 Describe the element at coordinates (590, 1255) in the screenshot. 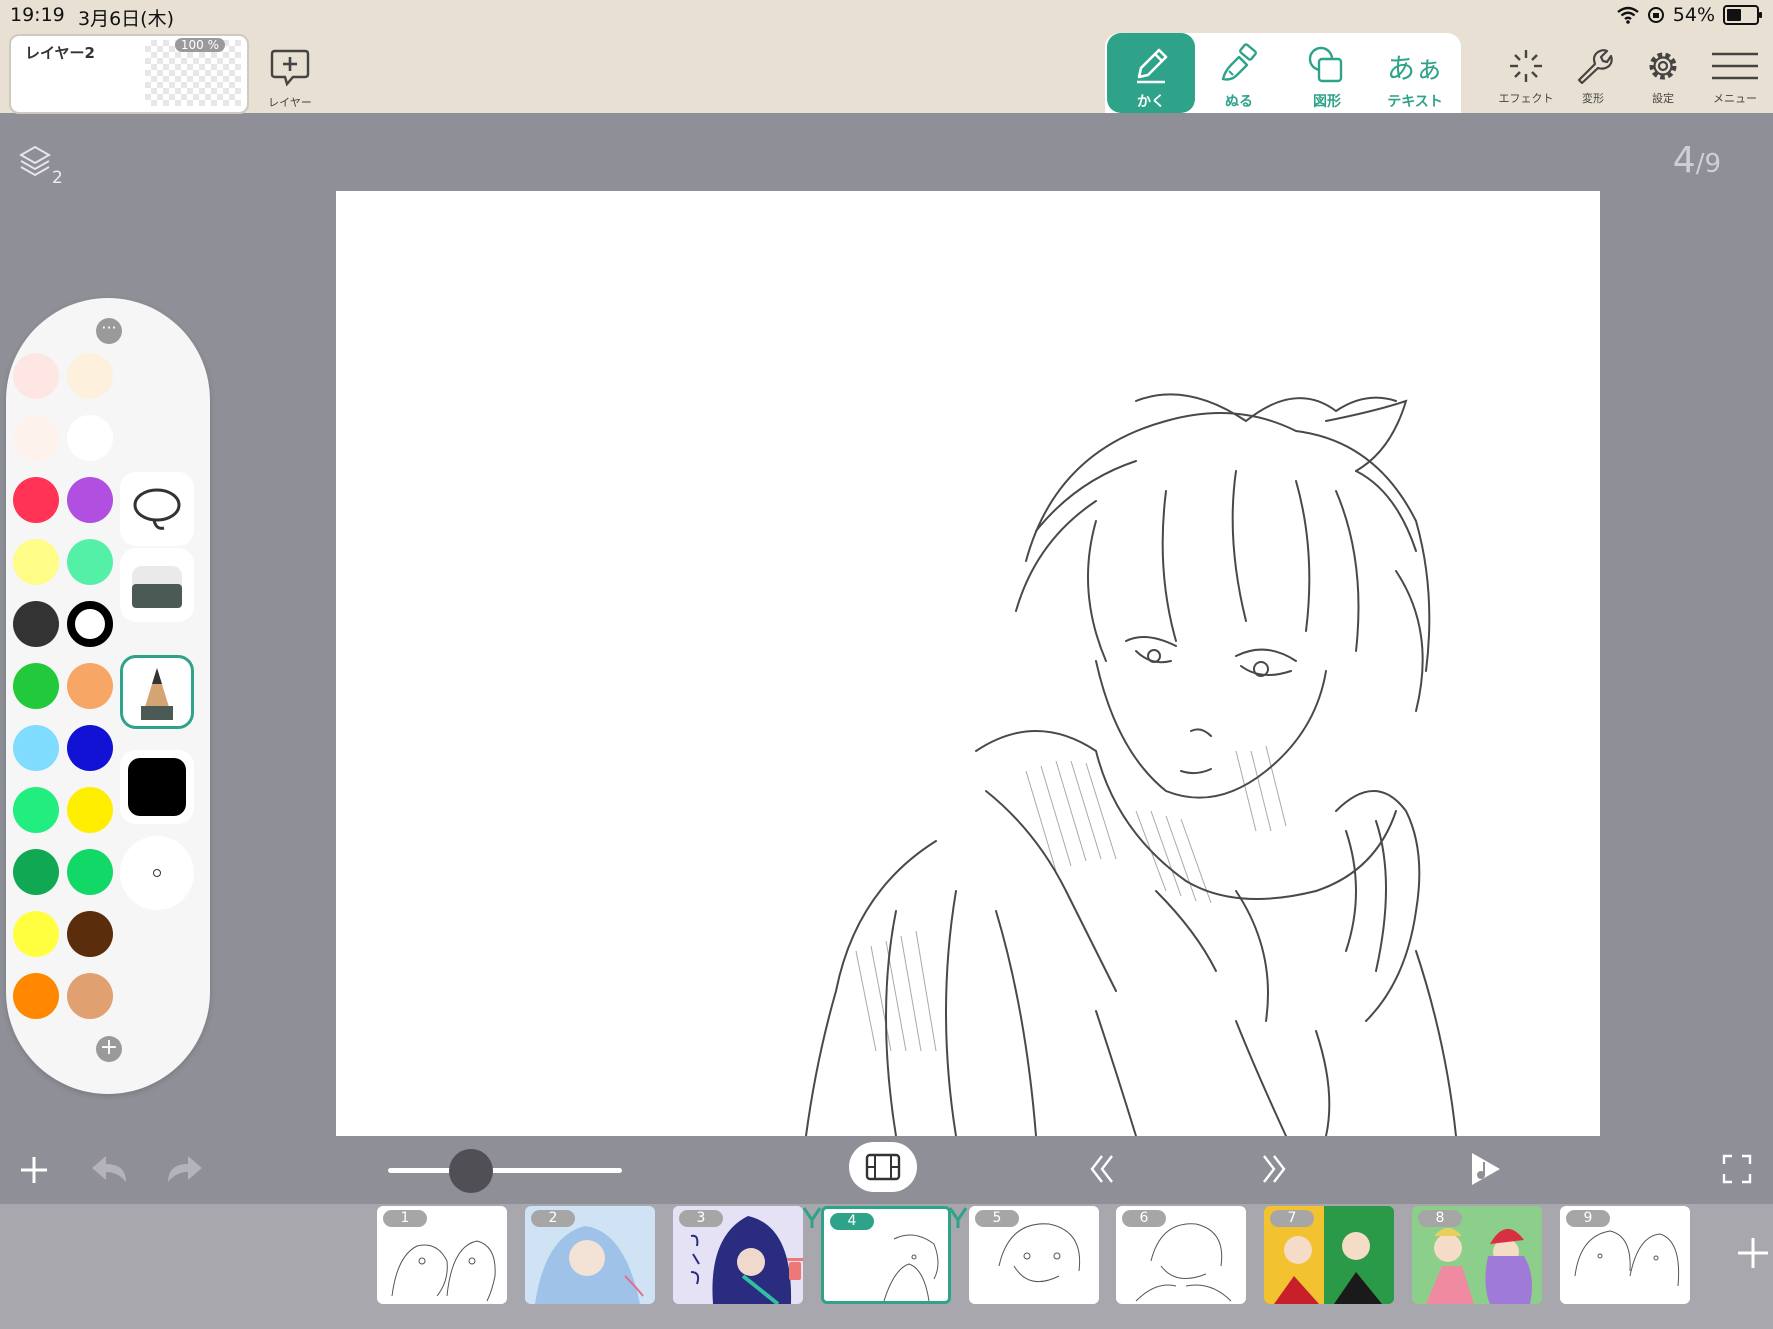

I see `frame-thumbnail: 2` at that location.